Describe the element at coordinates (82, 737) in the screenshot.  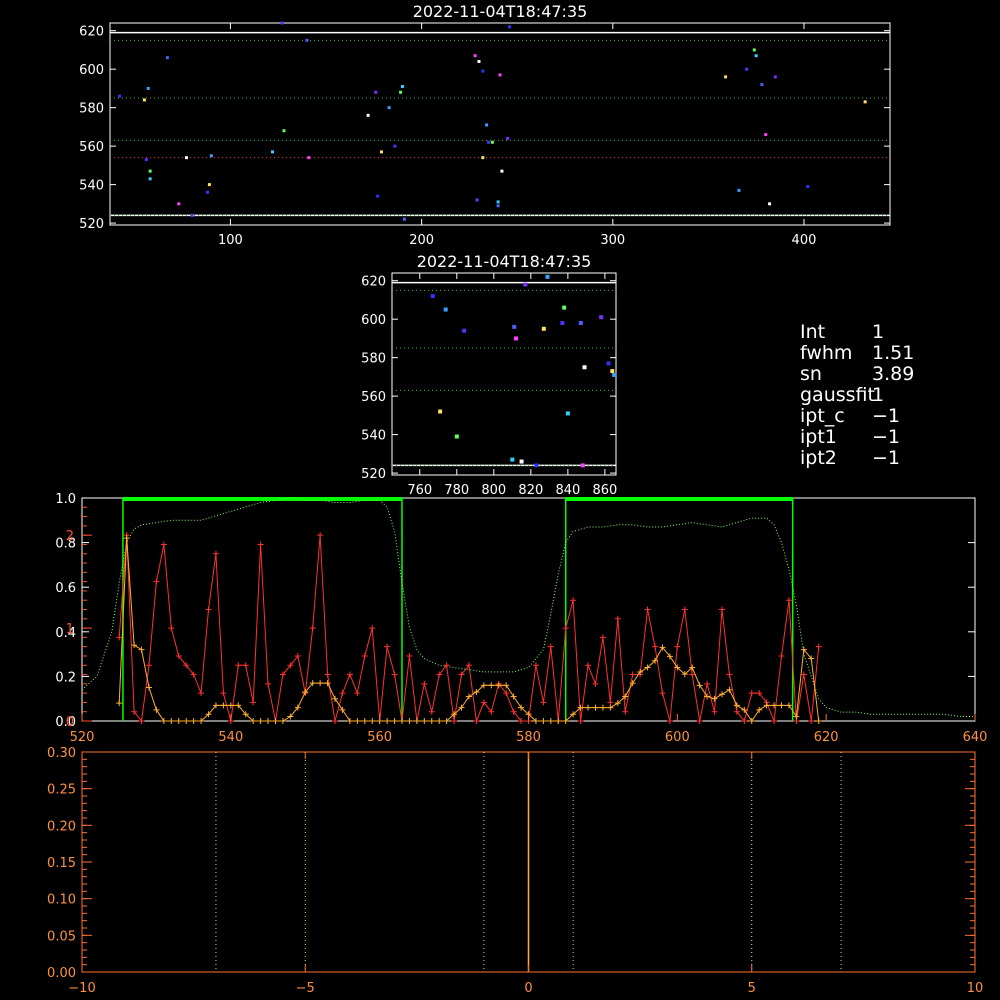
I see `profile-xtick-label: 520` at that location.